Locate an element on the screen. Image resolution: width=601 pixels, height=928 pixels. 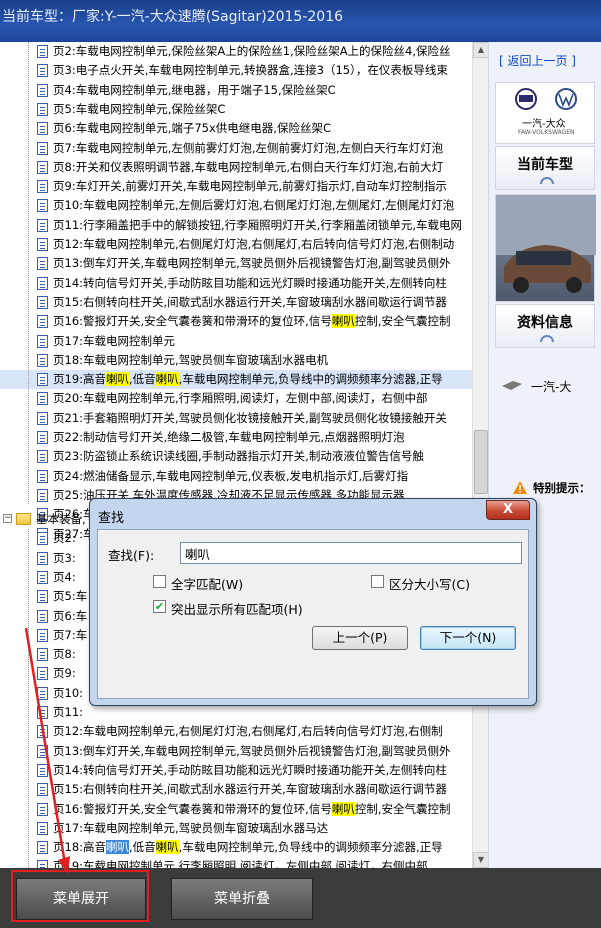
page-number: 页18: is located at coordinates (68, 359).